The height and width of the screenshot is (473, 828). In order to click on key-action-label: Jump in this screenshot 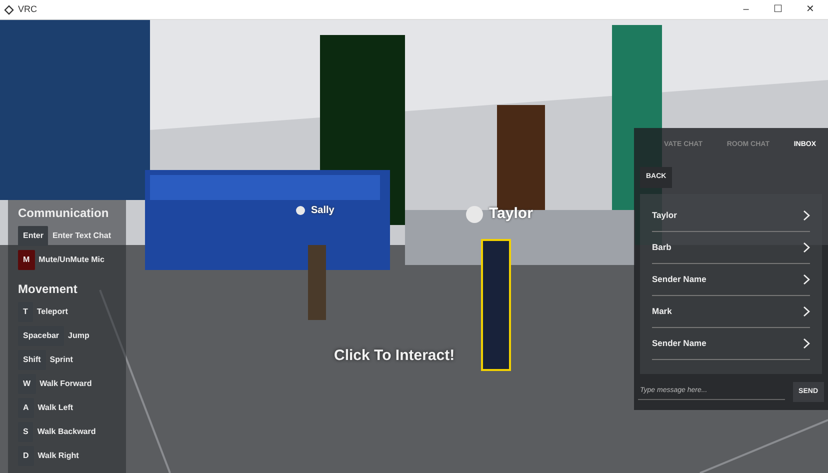, I will do `click(79, 336)`.